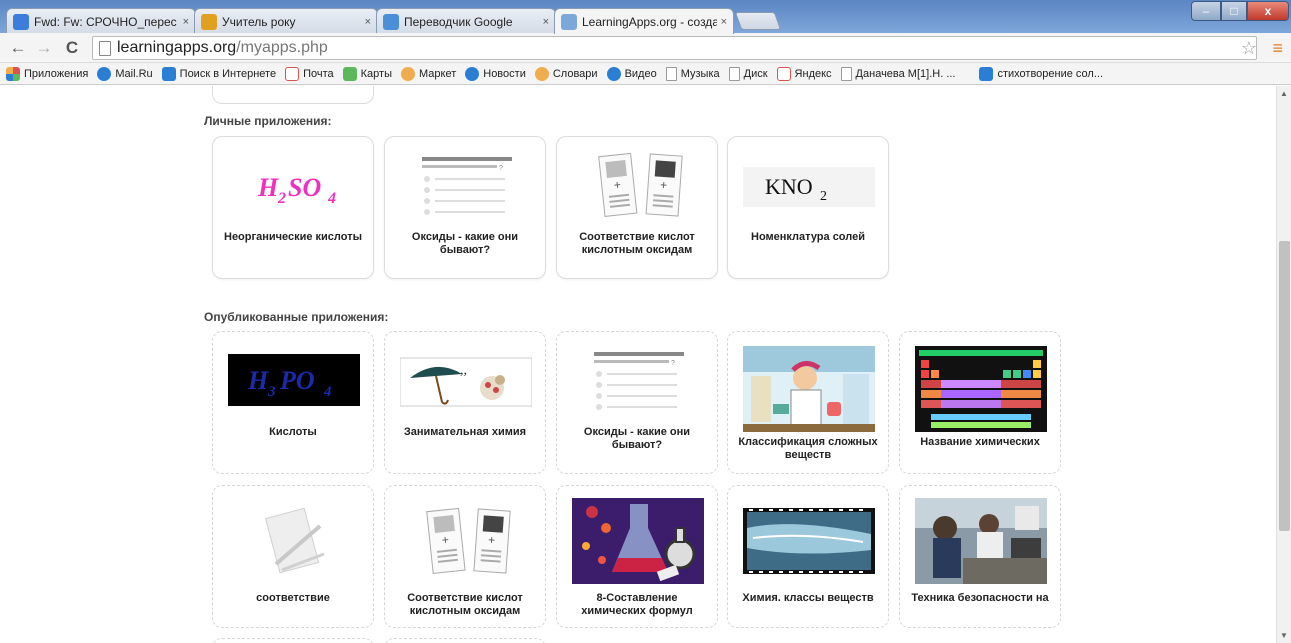  I want to click on app-card: ,, Занимательная химия, so click(465, 402).